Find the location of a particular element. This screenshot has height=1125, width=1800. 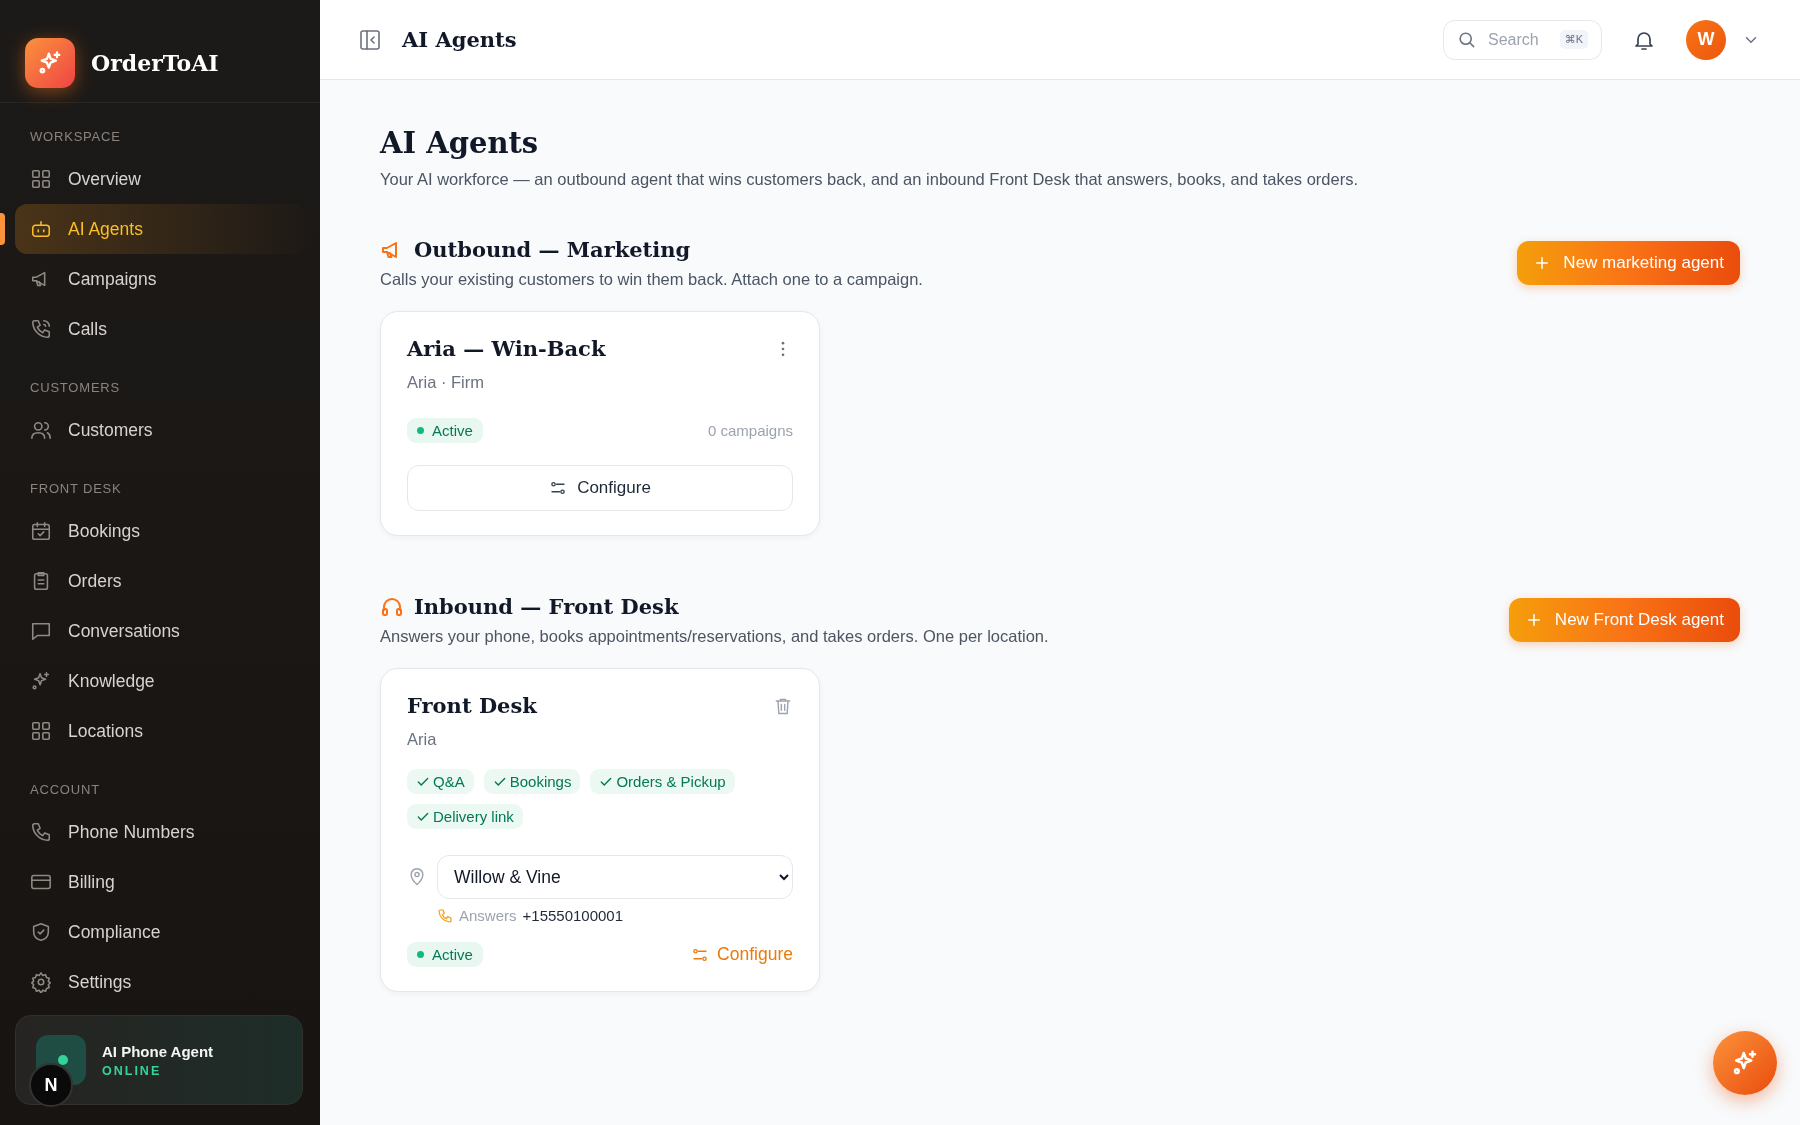

page-title: AI Agents is located at coordinates (460, 143).